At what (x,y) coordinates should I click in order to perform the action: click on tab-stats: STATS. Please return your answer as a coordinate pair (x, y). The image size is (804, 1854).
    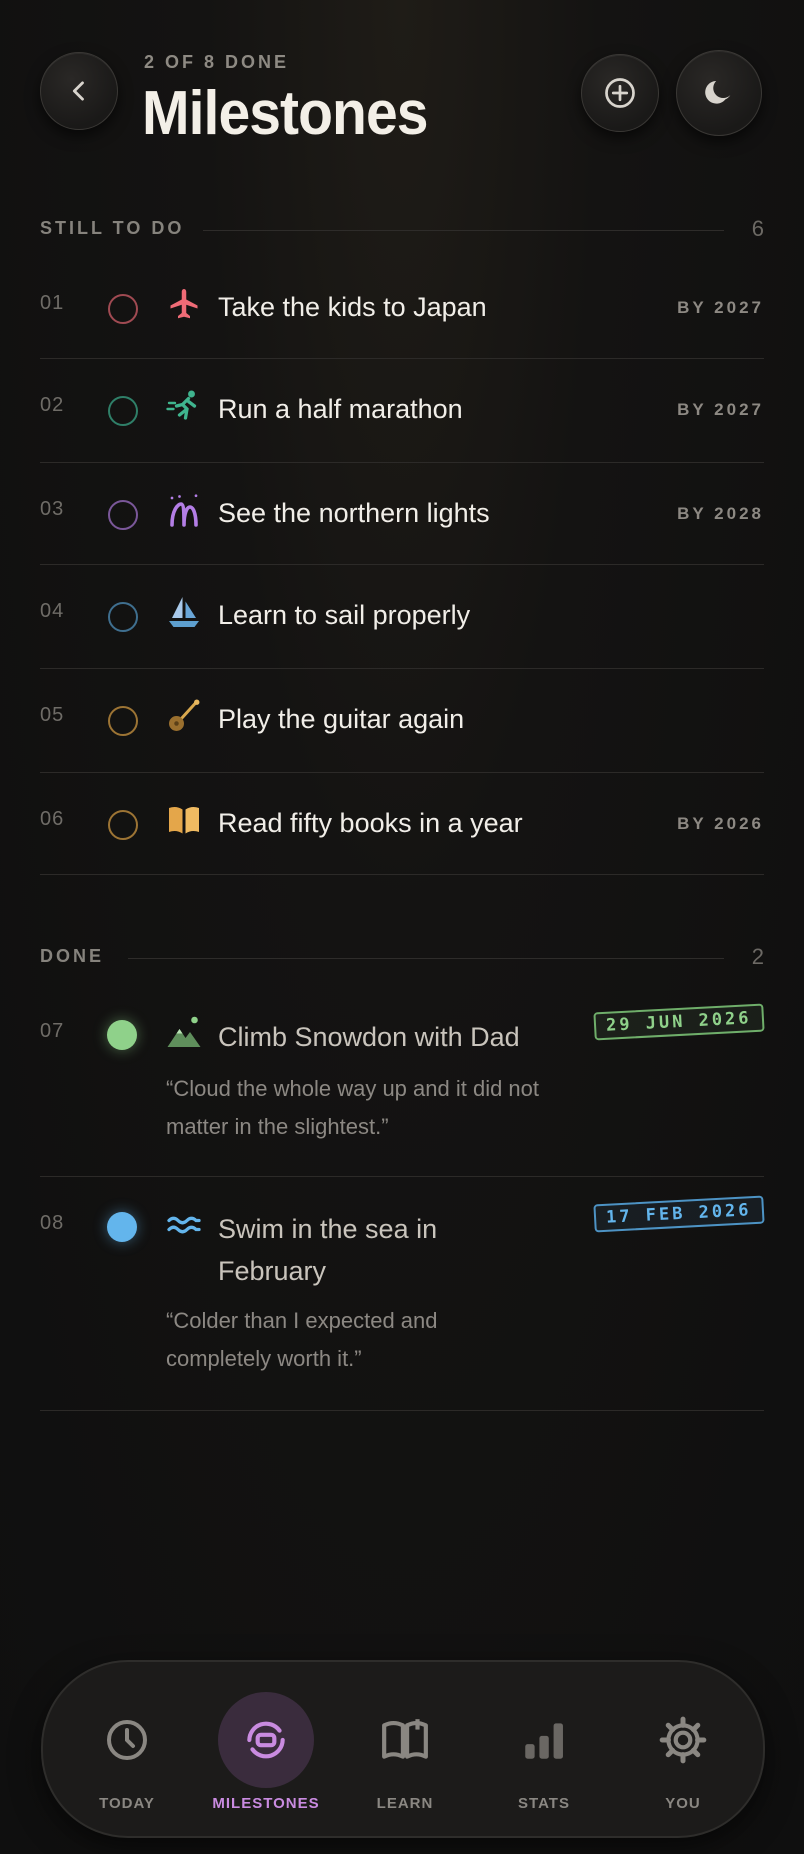
    Looking at the image, I should click on (544, 1749).